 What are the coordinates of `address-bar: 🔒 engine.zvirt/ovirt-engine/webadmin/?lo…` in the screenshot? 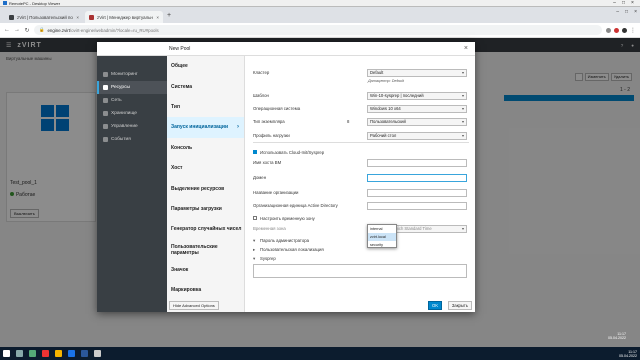 It's located at (318, 30).